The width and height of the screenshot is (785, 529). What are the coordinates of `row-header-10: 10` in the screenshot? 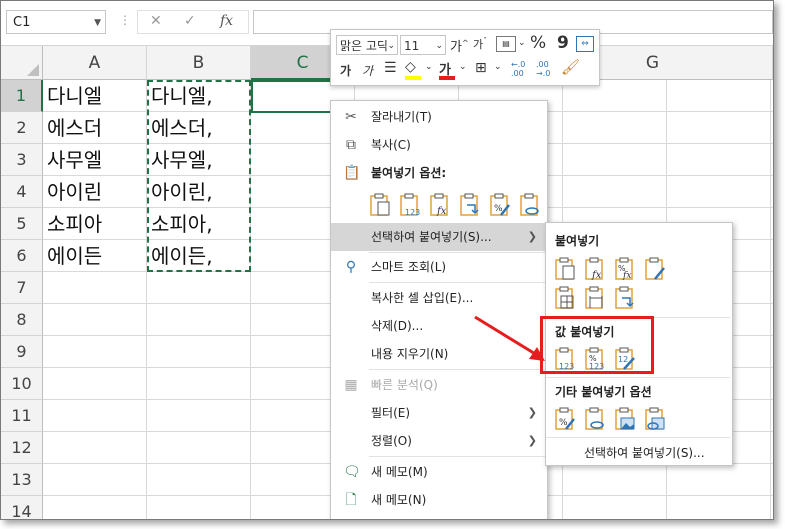 It's located at (22, 384).